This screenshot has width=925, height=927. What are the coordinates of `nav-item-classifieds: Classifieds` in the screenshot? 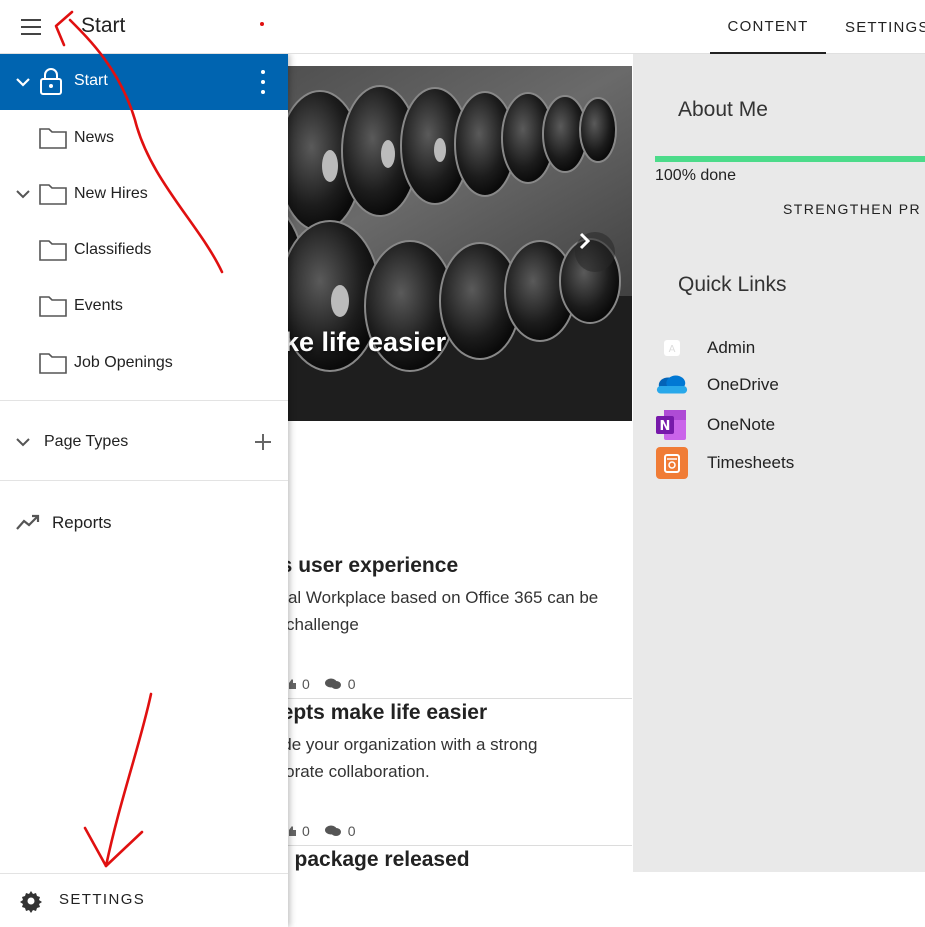 It's located at (144, 250).